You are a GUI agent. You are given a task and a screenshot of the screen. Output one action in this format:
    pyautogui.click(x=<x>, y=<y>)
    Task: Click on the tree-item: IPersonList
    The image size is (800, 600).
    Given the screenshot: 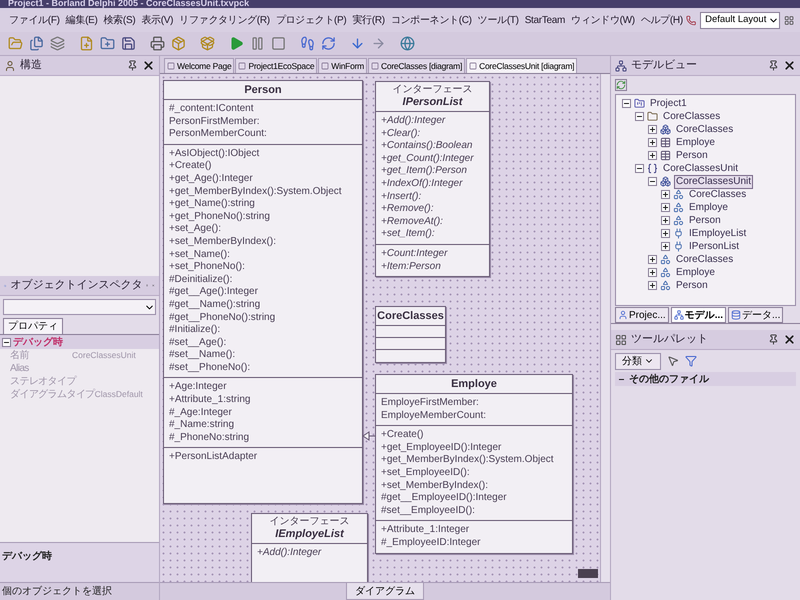 What is the action you would take?
    pyautogui.click(x=714, y=247)
    